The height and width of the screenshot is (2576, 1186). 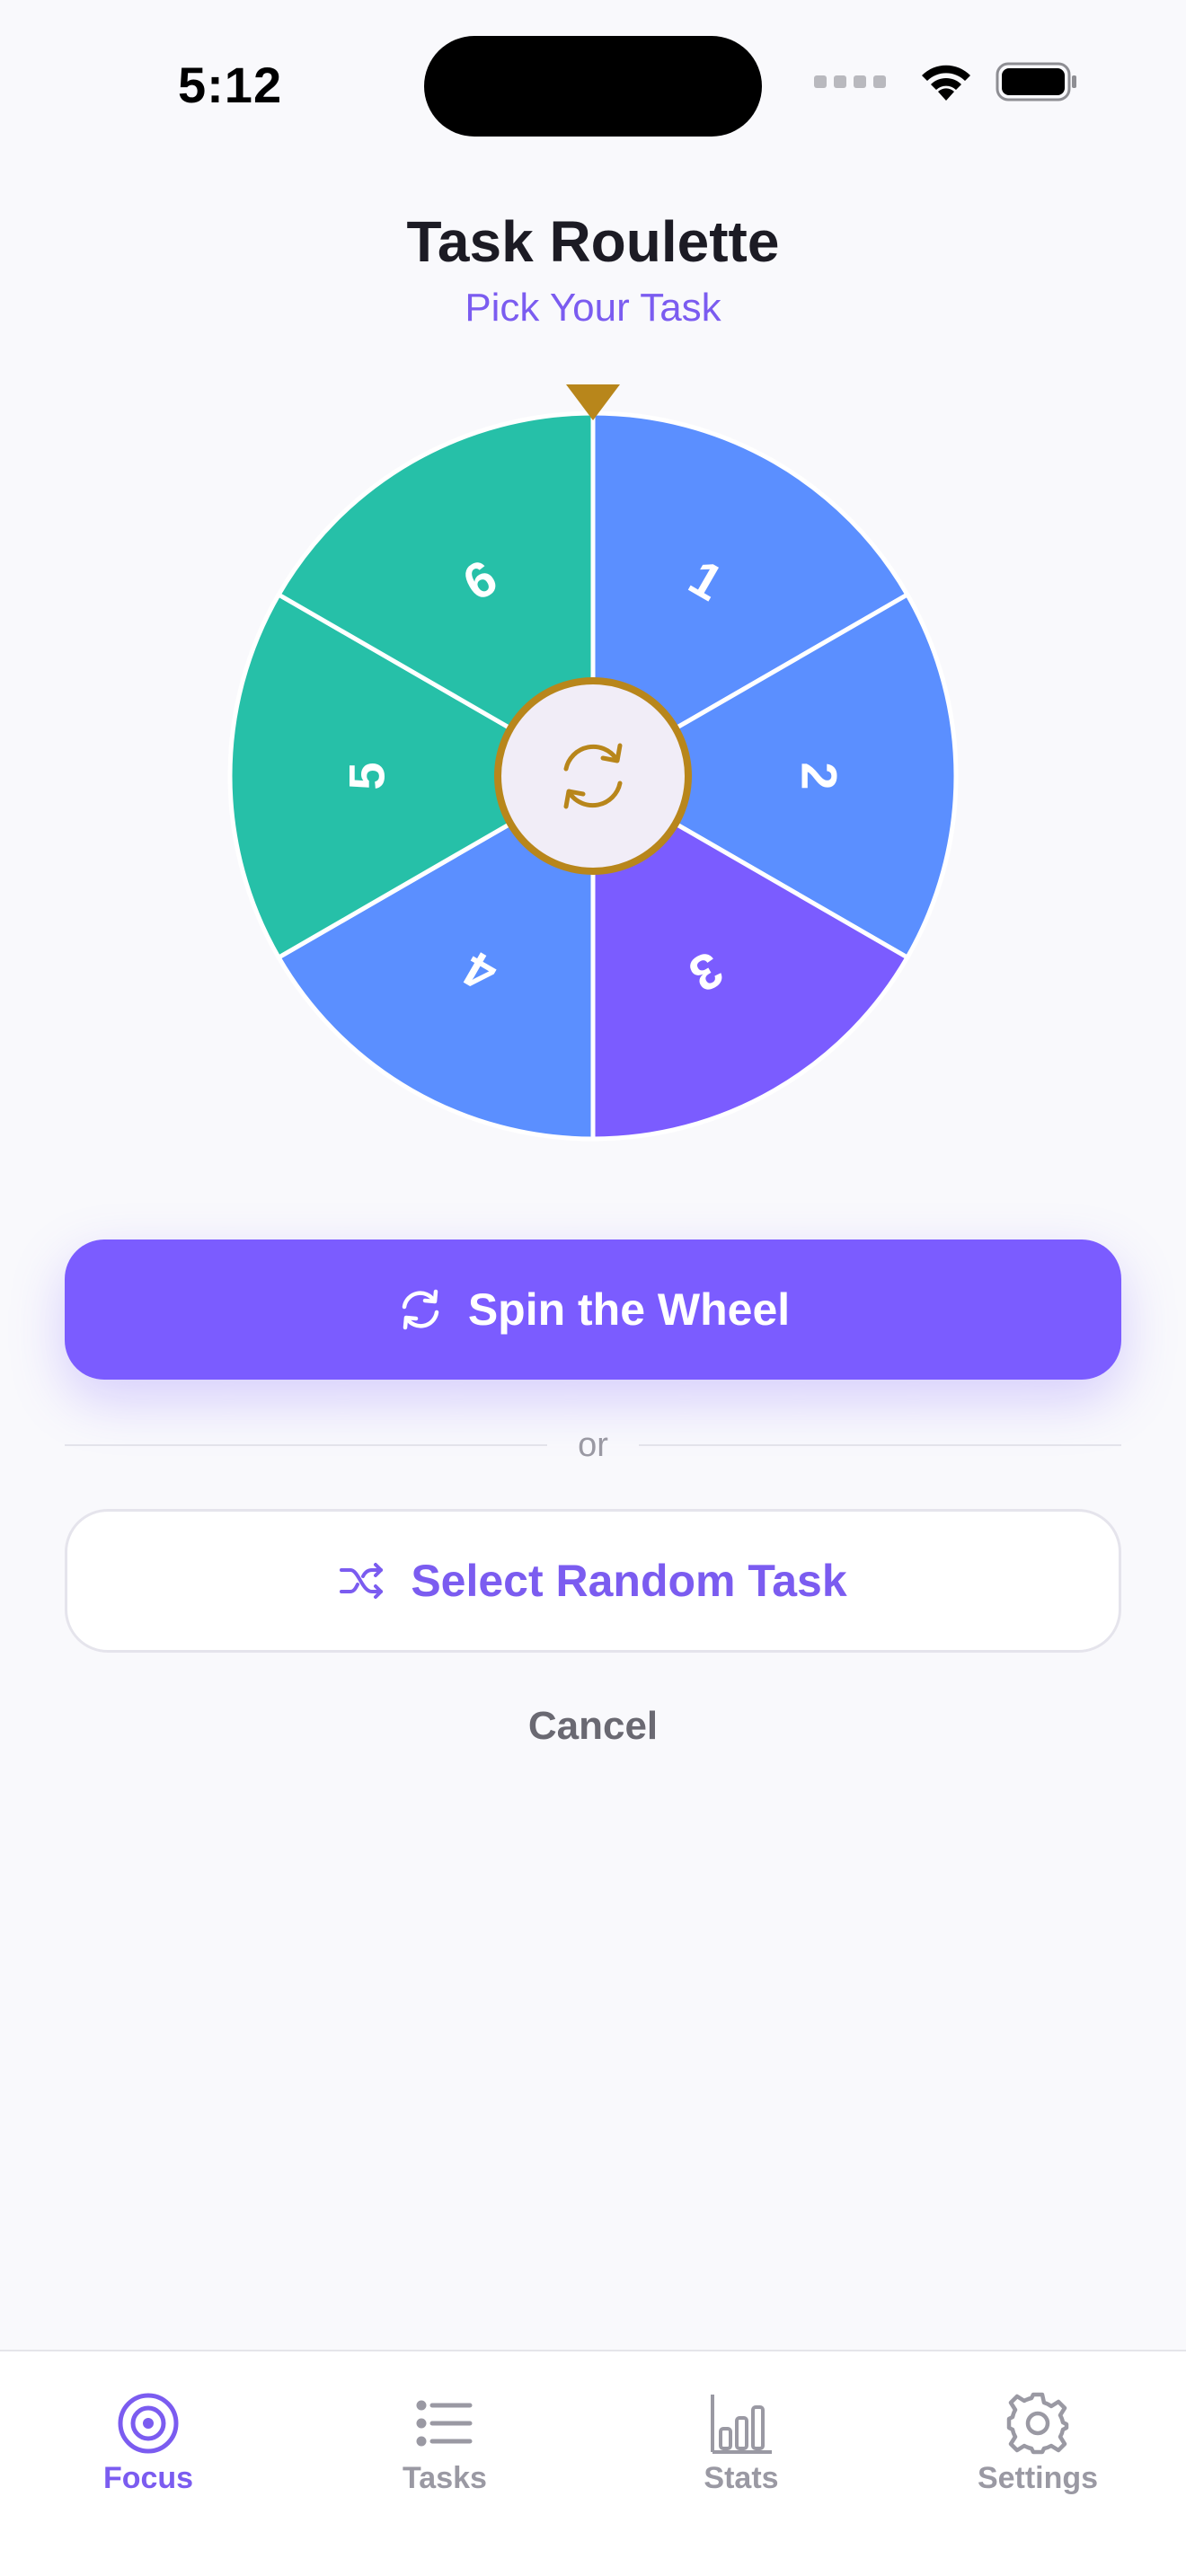 I want to click on battery-icon, so click(x=1036, y=81).